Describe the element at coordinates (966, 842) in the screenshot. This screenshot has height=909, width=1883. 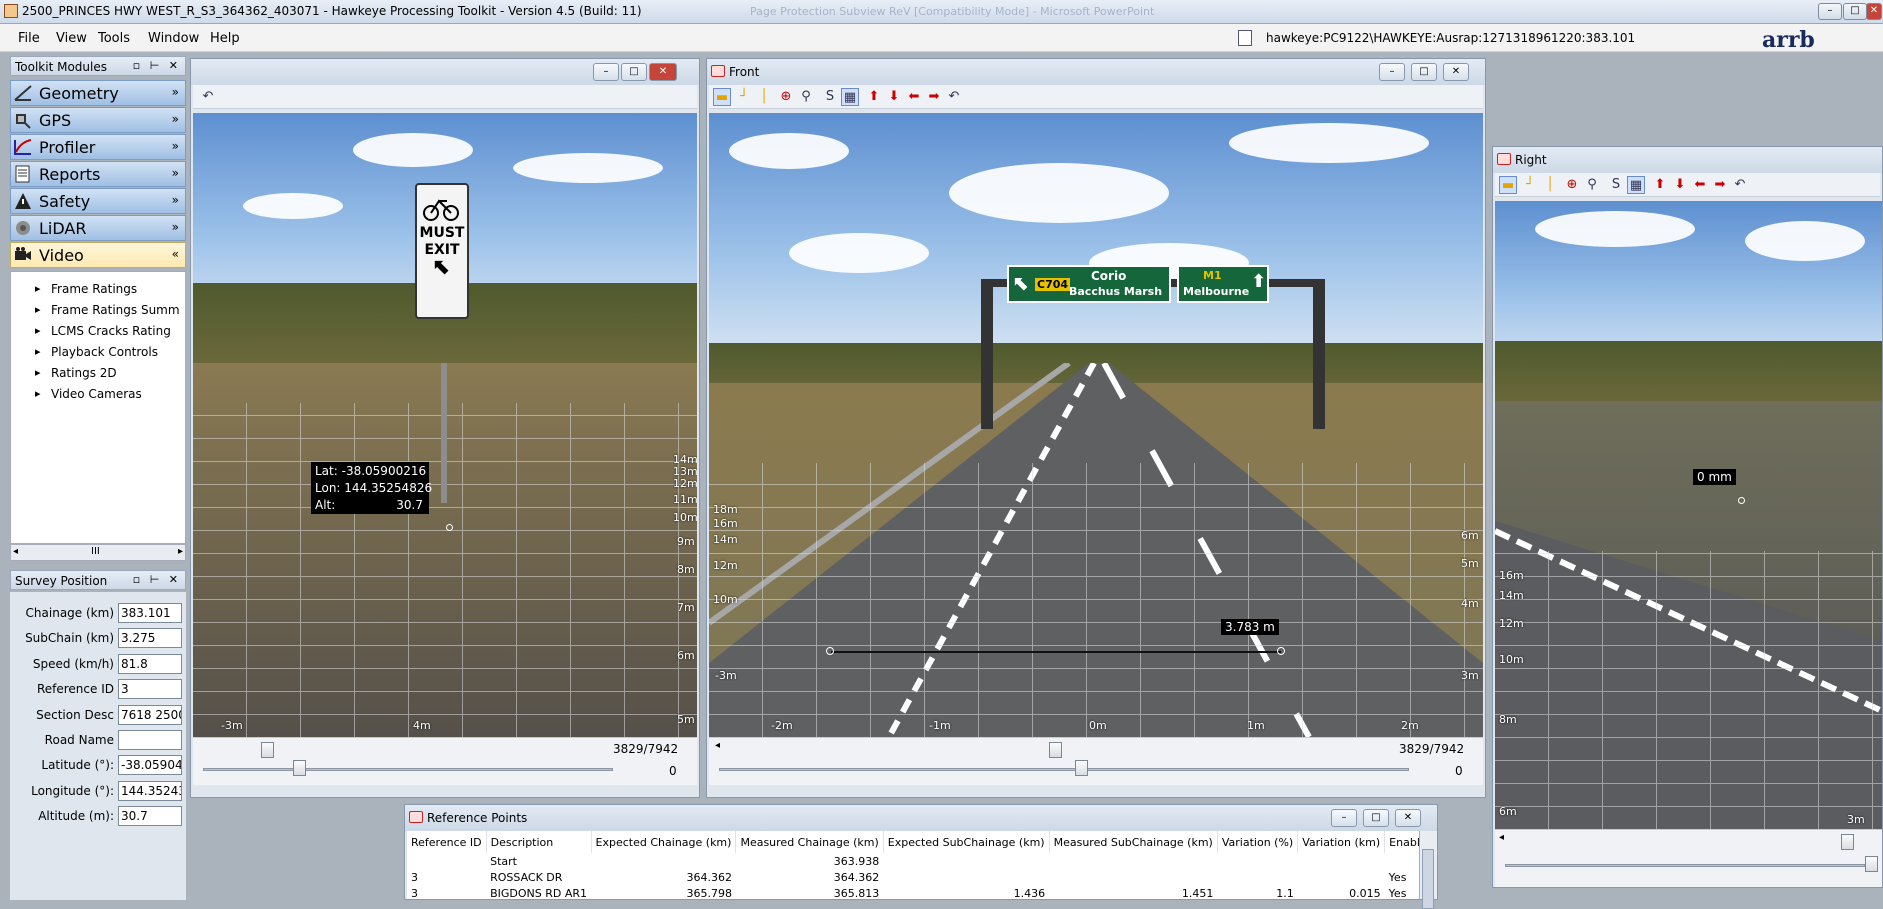
I see `column-header: Expected SubChainage (km)` at that location.